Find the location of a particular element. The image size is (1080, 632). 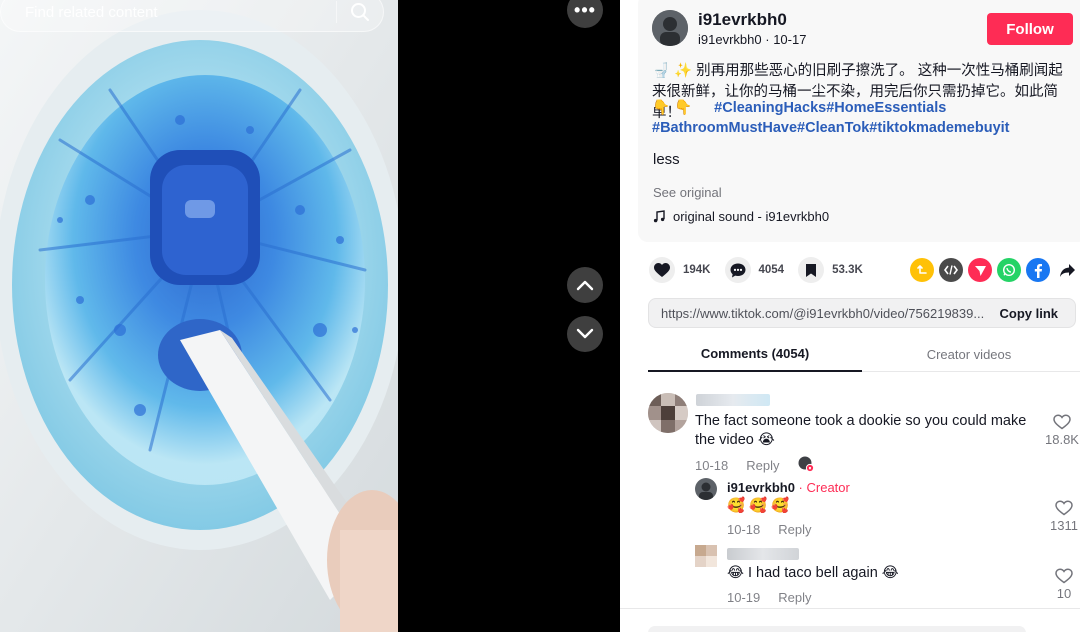

commenter-avatar is located at coordinates (668, 413).